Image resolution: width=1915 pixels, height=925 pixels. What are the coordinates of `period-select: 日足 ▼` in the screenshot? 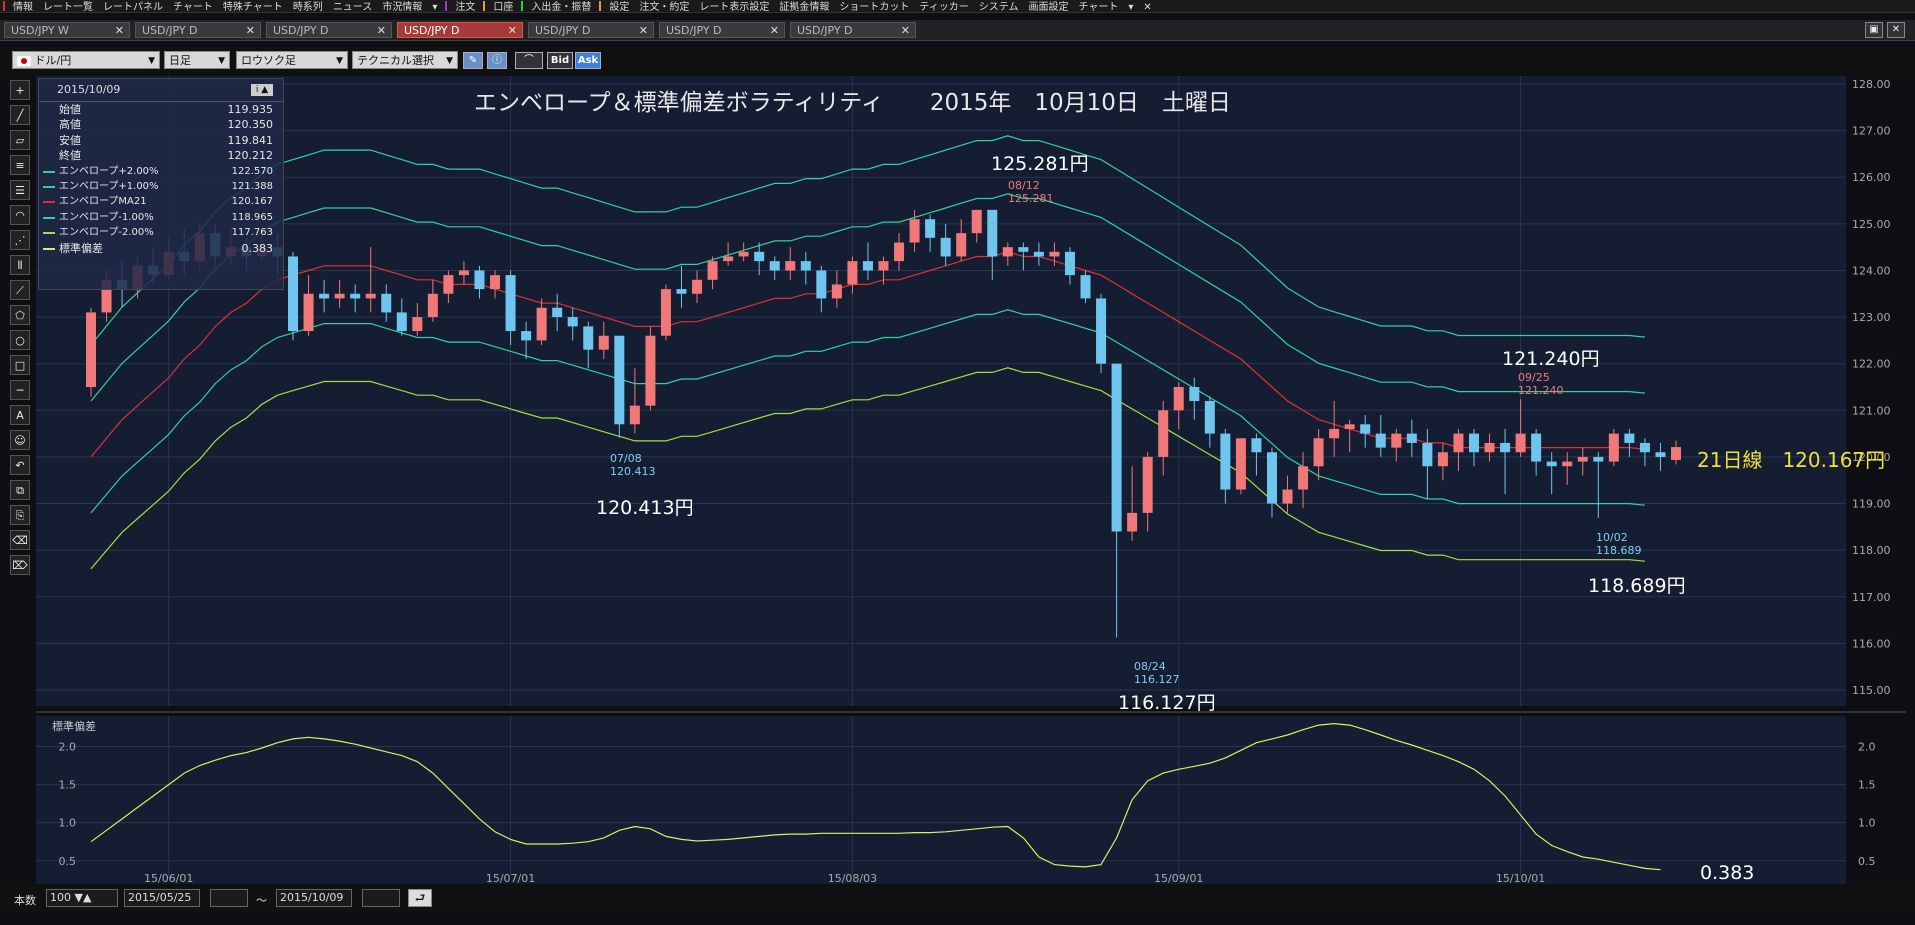 It's located at (197, 60).